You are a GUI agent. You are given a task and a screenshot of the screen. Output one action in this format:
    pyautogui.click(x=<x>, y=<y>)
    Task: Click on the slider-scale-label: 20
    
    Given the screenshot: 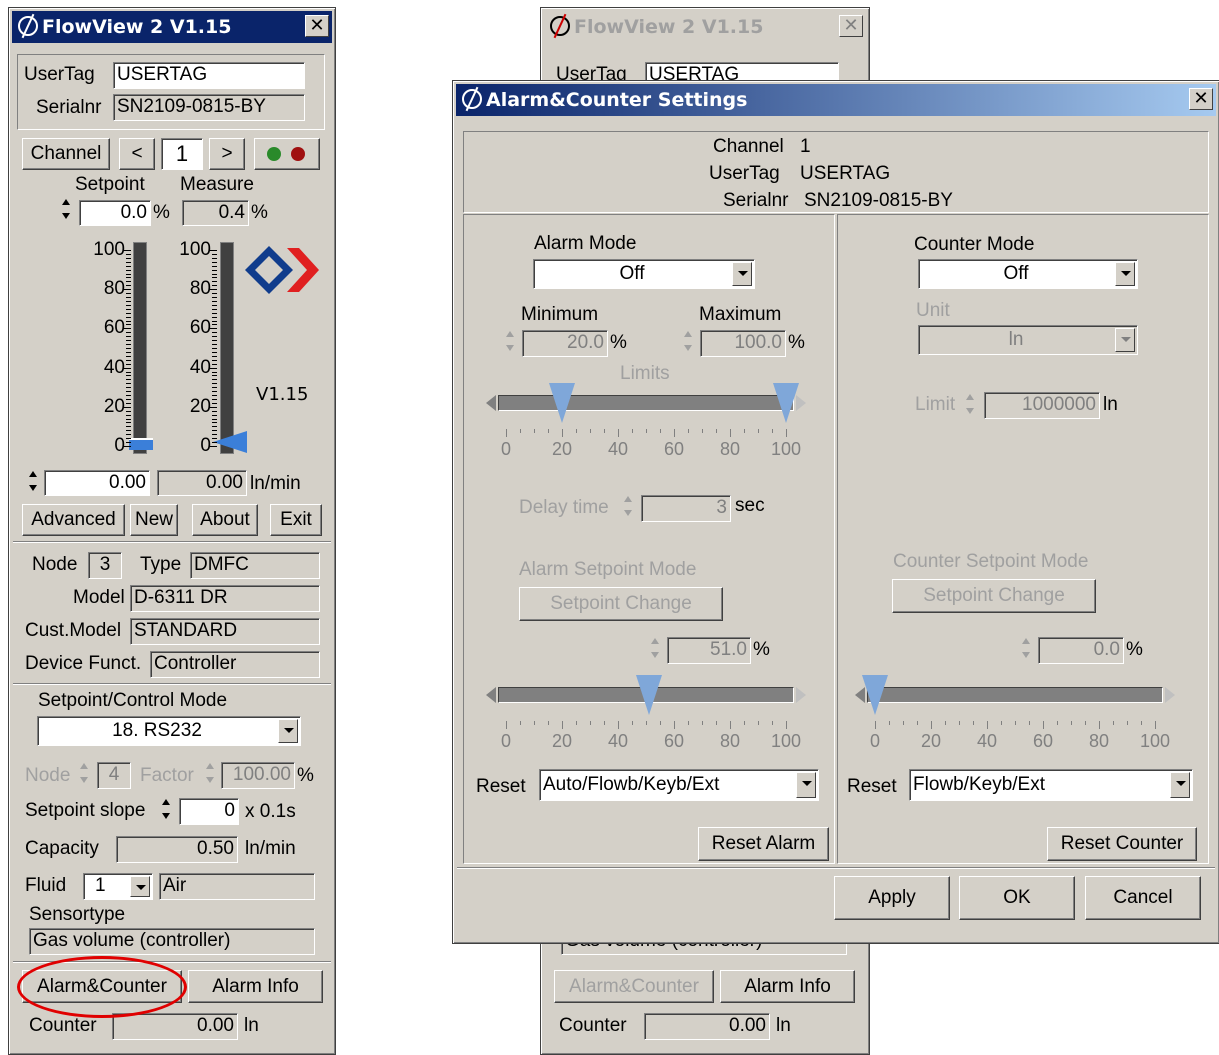 What is the action you would take?
    pyautogui.click(x=562, y=449)
    